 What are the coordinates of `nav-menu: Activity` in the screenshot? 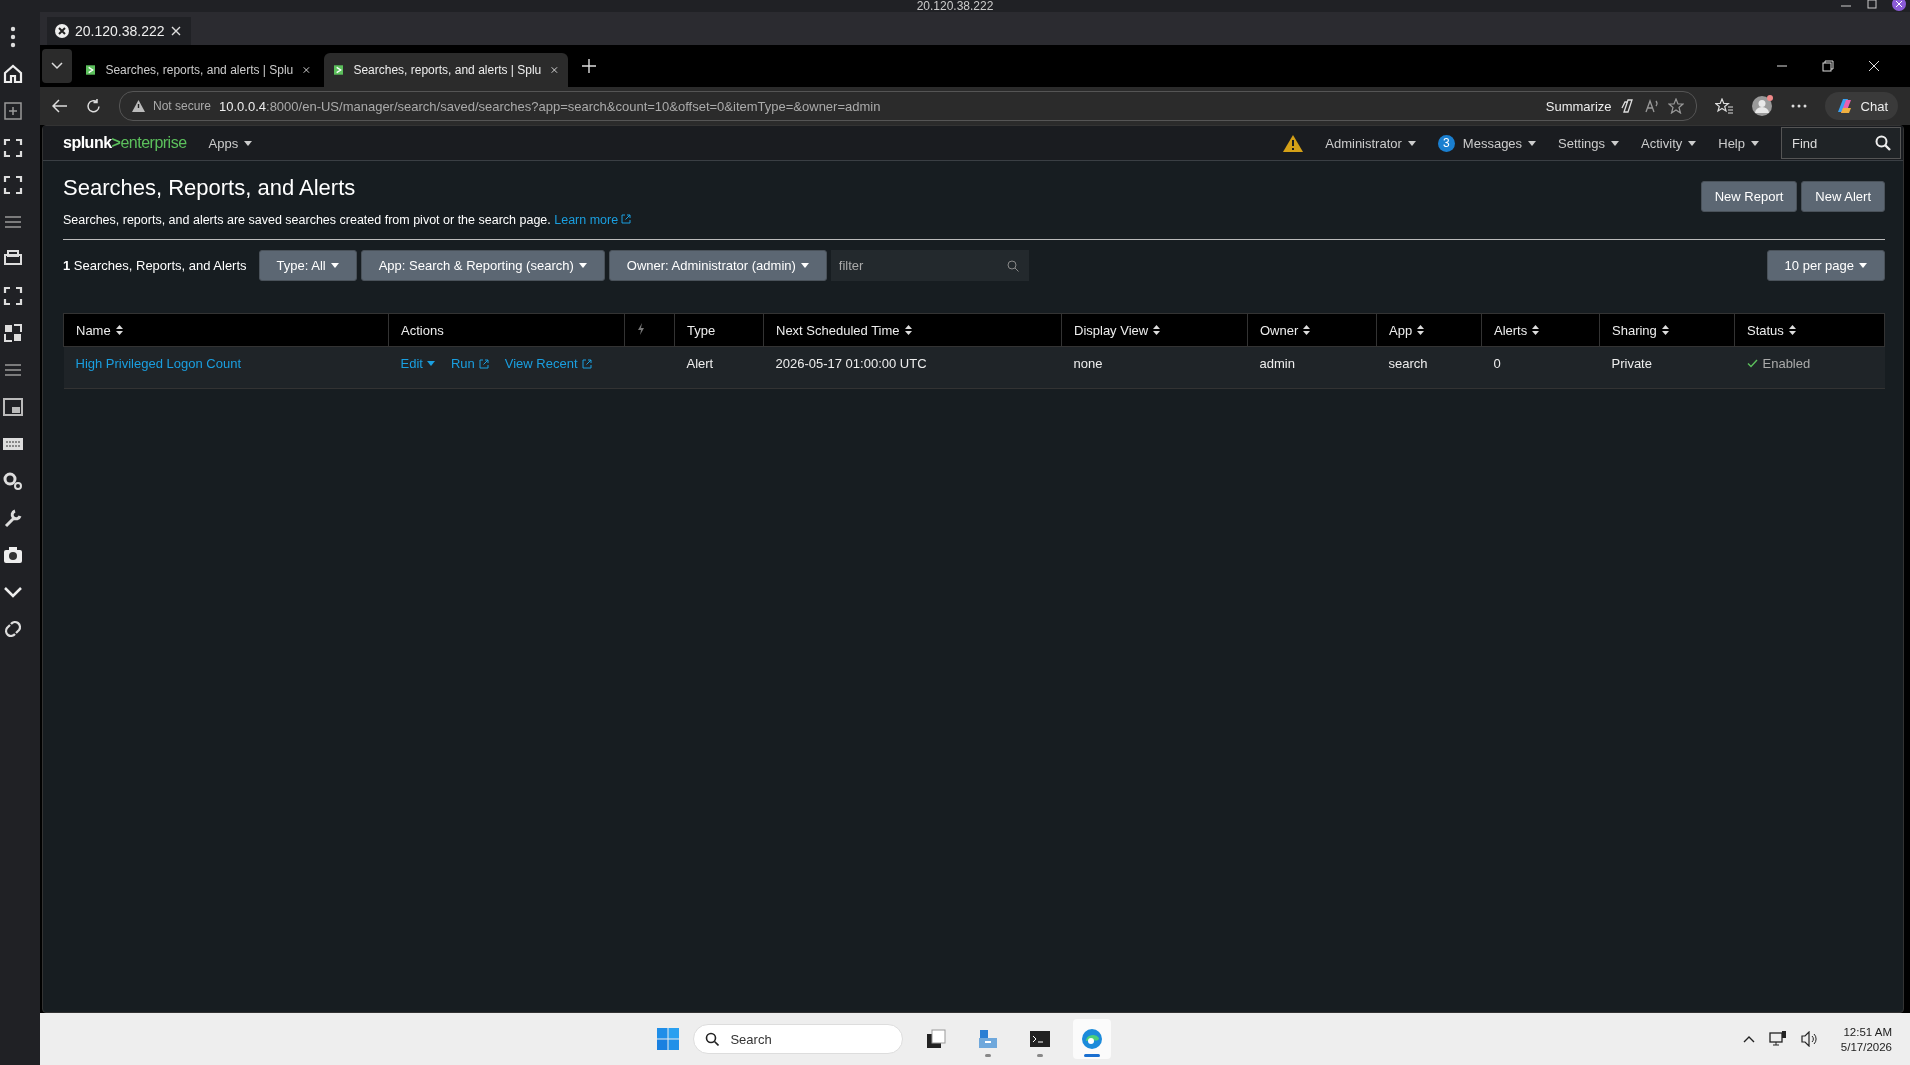 It's located at (1669, 143).